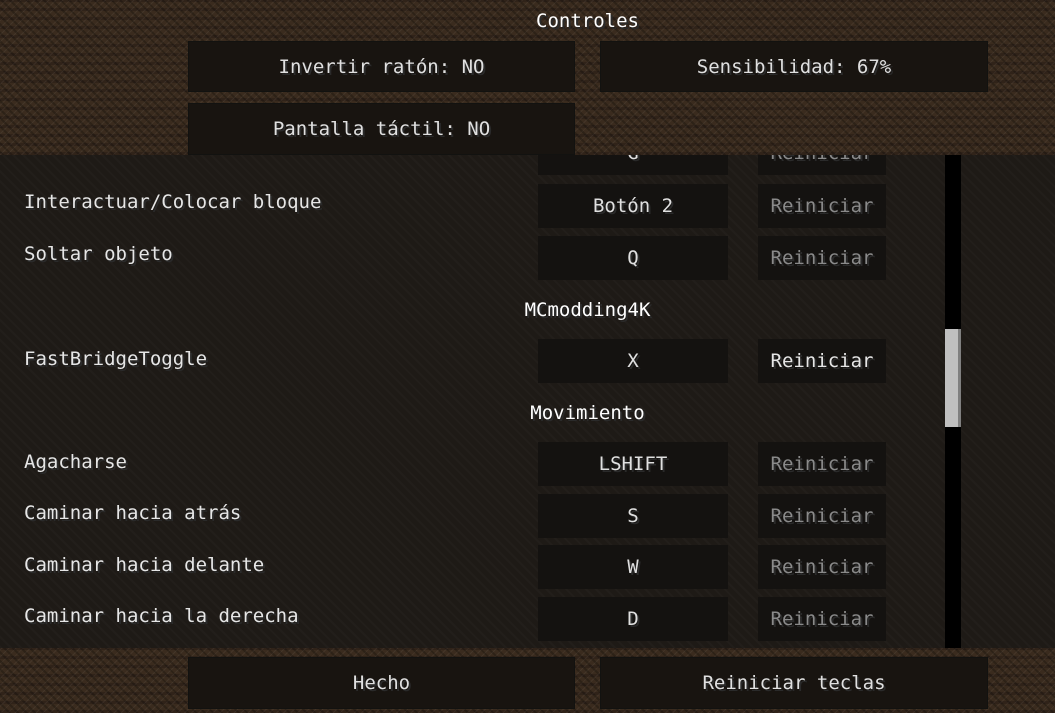 The width and height of the screenshot is (1055, 713). What do you see at coordinates (633, 206) in the screenshot?
I see `key-button: Botón 2` at bounding box center [633, 206].